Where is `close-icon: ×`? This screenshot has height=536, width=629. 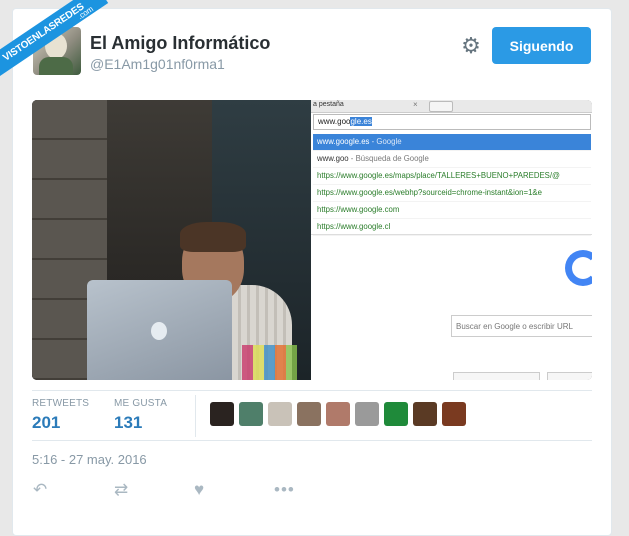
close-icon: × is located at coordinates (415, 104).